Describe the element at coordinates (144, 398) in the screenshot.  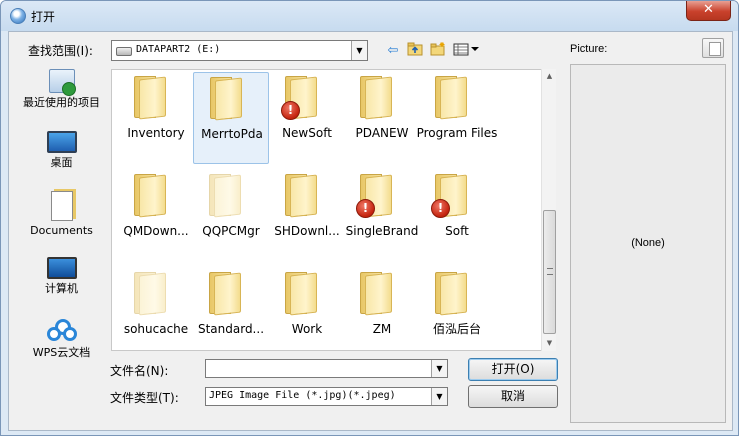
I see `filetype-label: 文件类型(T):` at that location.